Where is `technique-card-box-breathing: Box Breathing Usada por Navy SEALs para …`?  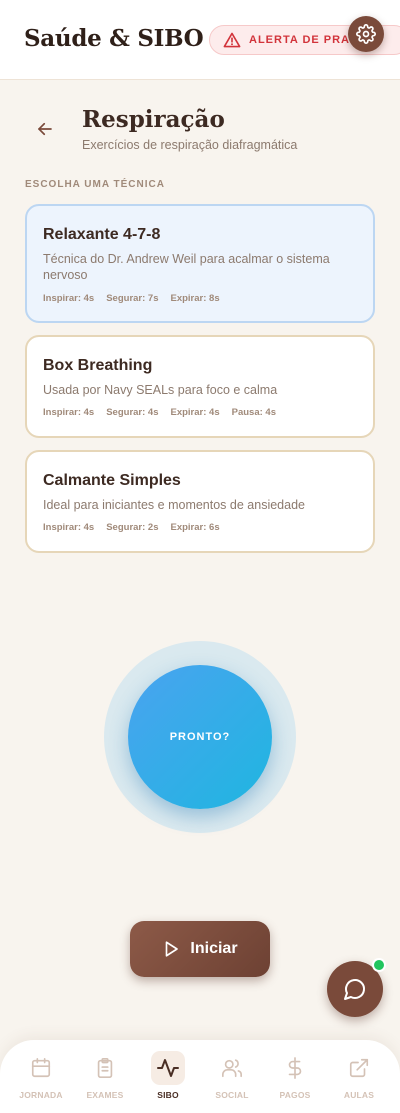
technique-card-box-breathing: Box Breathing Usada por Navy SEALs para … is located at coordinates (200, 386).